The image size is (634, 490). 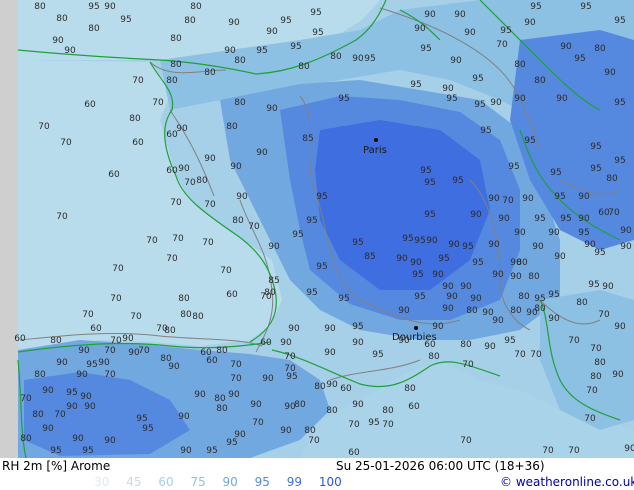 I want to click on model-name: Arome, so click(x=90, y=466).